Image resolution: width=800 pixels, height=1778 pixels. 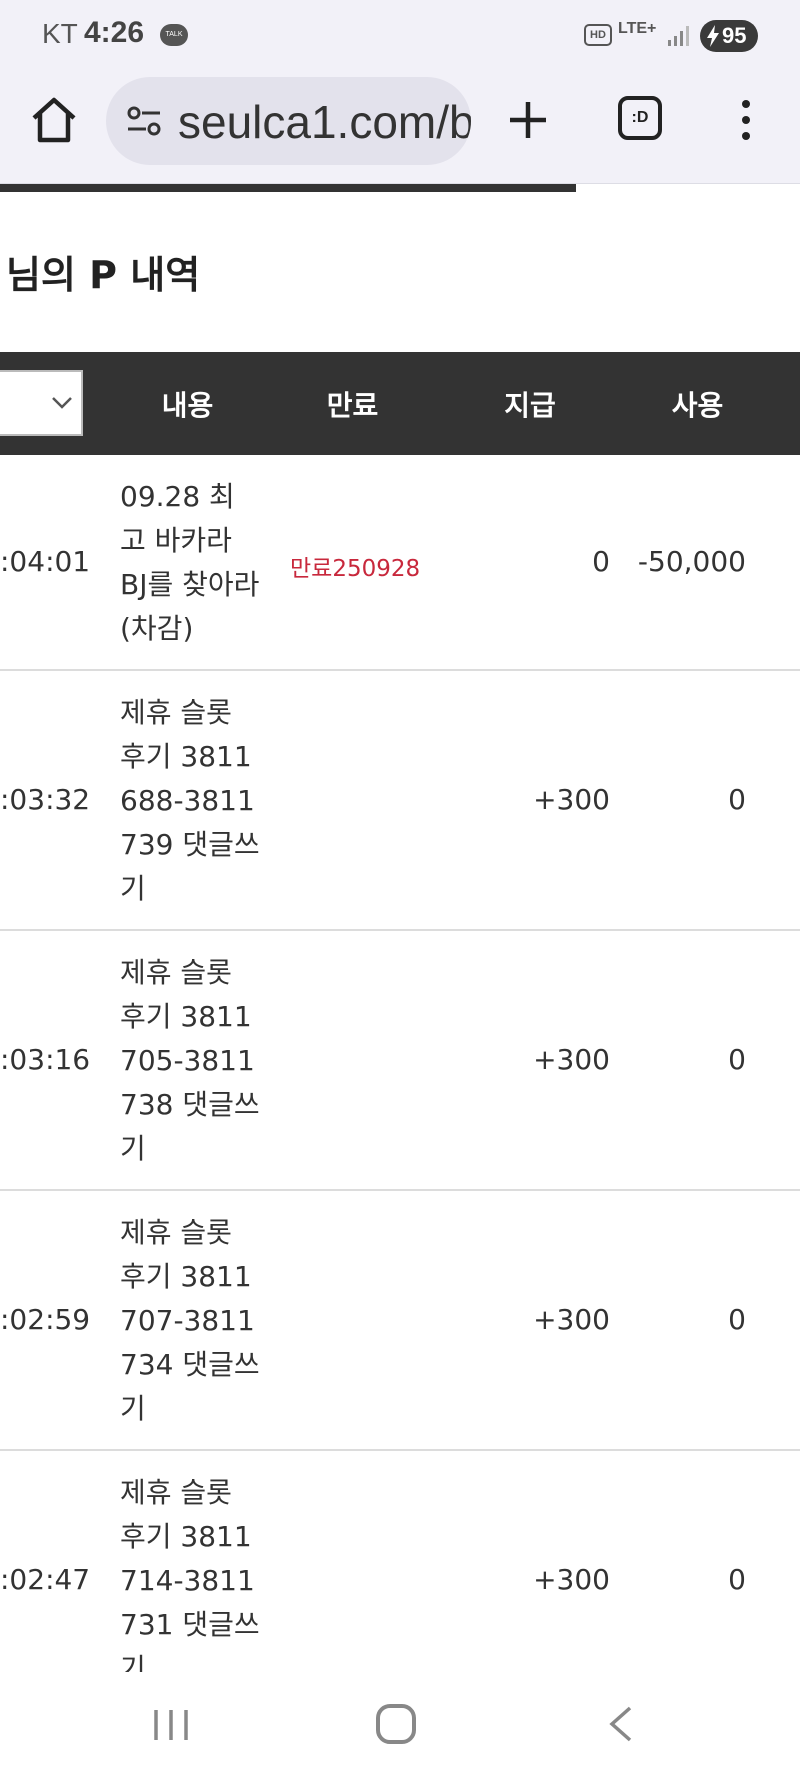 I want to click on signal-strength-icon, so click(x=678, y=36).